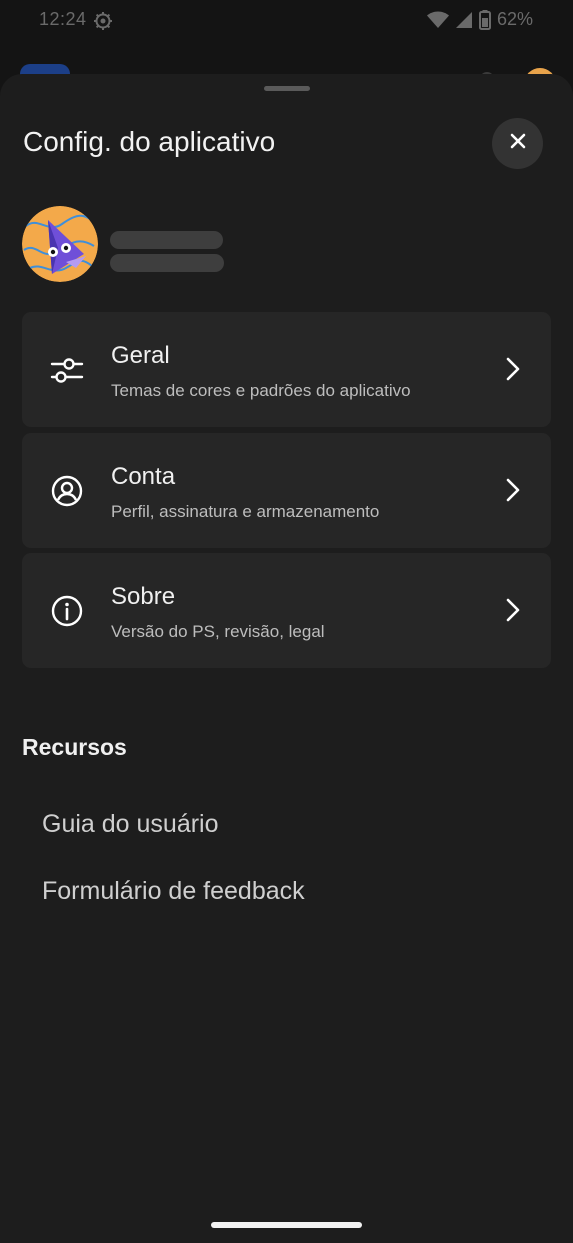 The image size is (573, 1243). Describe the element at coordinates (74, 747) in the screenshot. I see `resources-heading: Recursos` at that location.